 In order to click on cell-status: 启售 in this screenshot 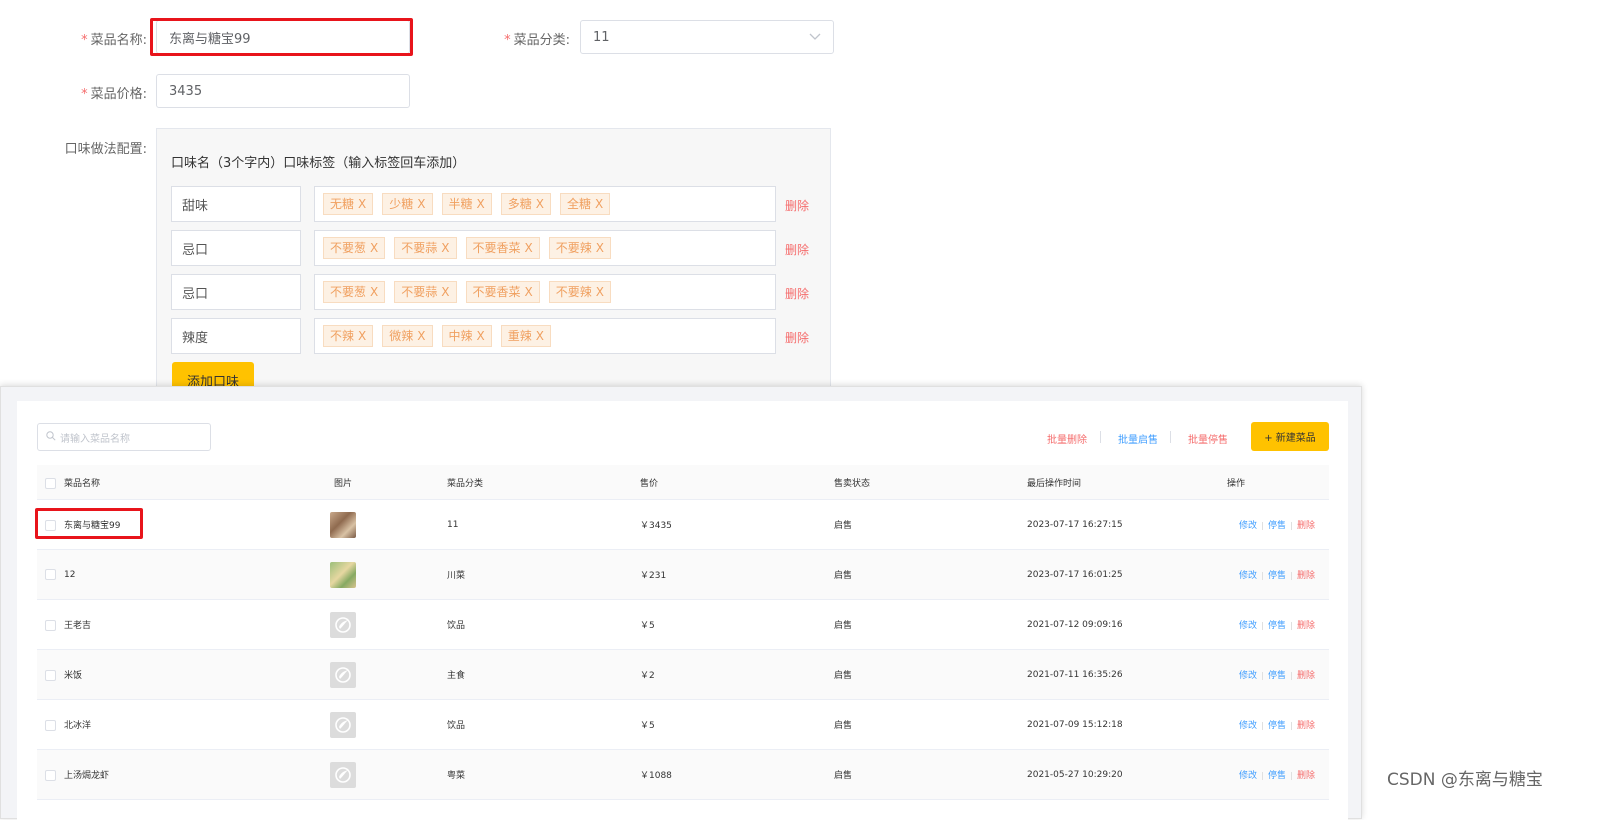, I will do `click(930, 774)`.